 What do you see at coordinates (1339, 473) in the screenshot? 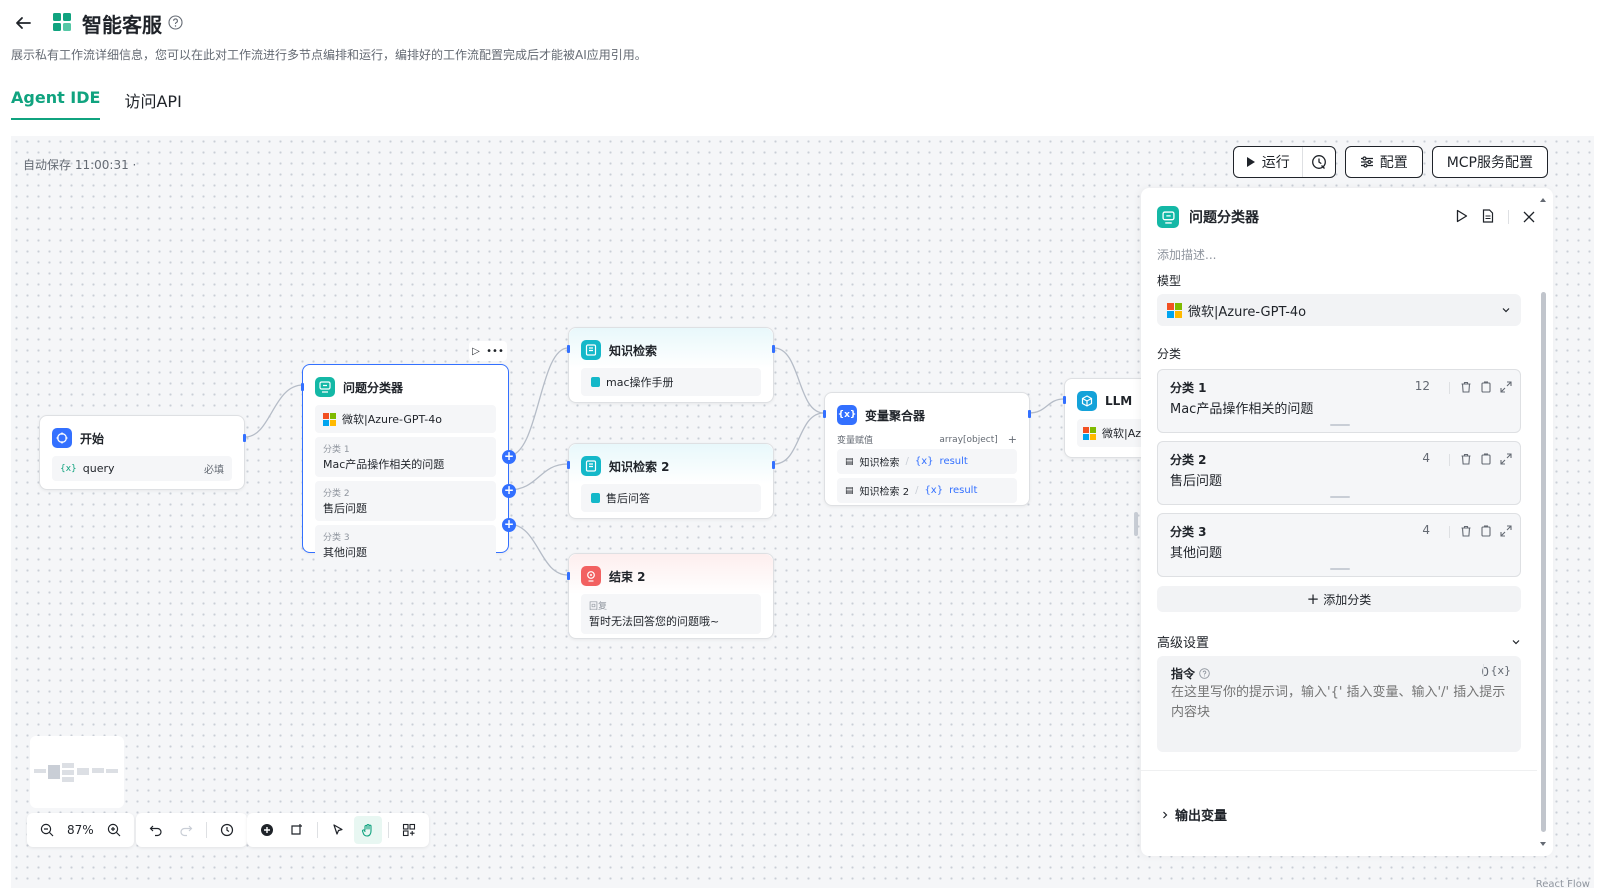
I see `class-card: 分类 2 售后问题 4` at bounding box center [1339, 473].